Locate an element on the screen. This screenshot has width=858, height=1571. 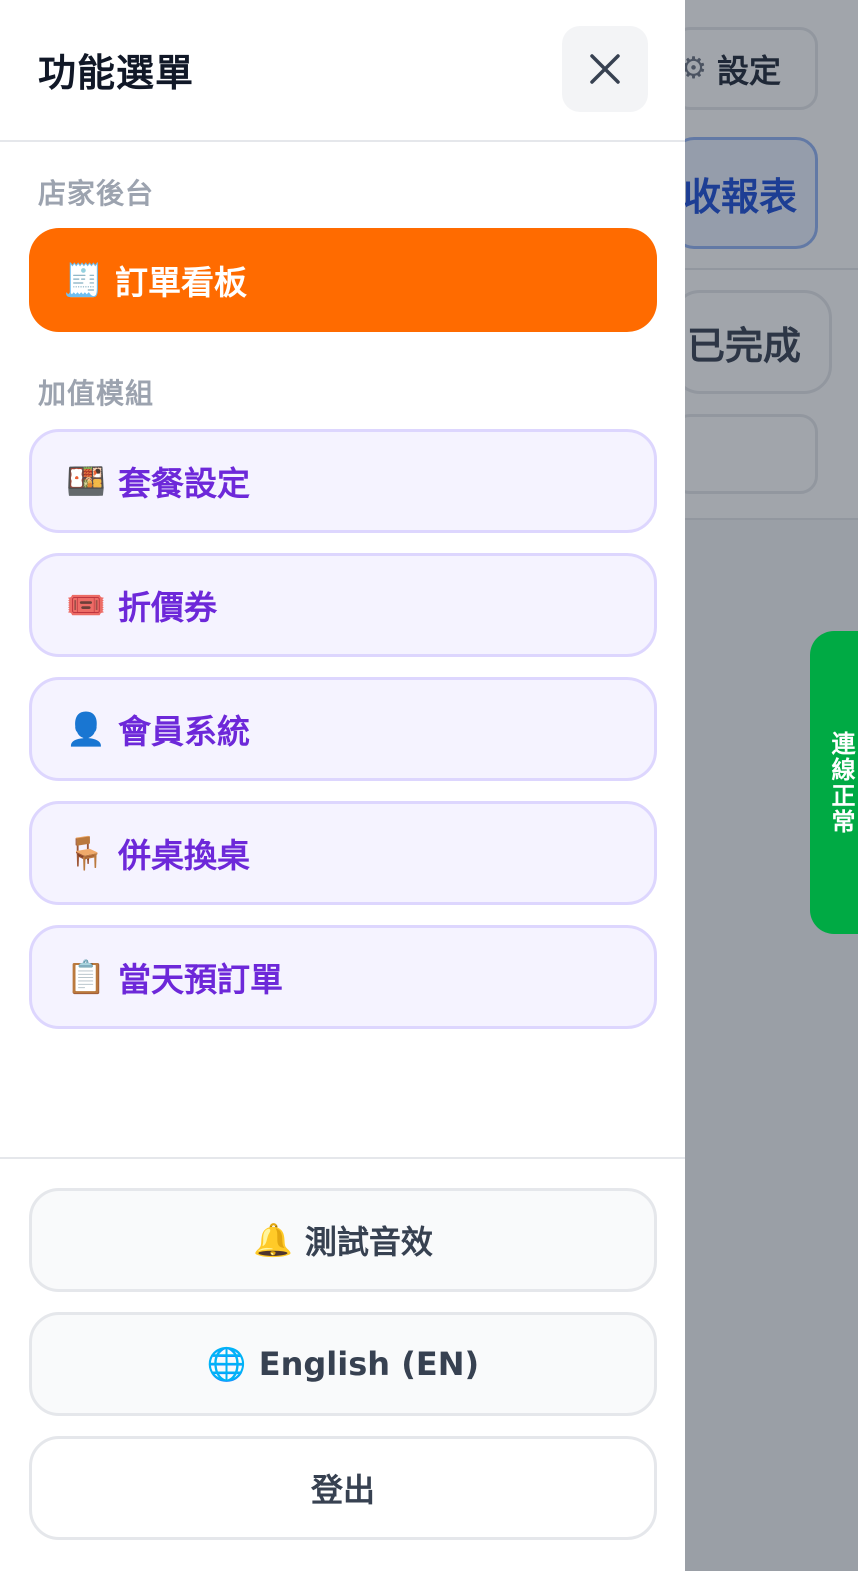
language-button: 🌐 English (EN) is located at coordinates (343, 1364).